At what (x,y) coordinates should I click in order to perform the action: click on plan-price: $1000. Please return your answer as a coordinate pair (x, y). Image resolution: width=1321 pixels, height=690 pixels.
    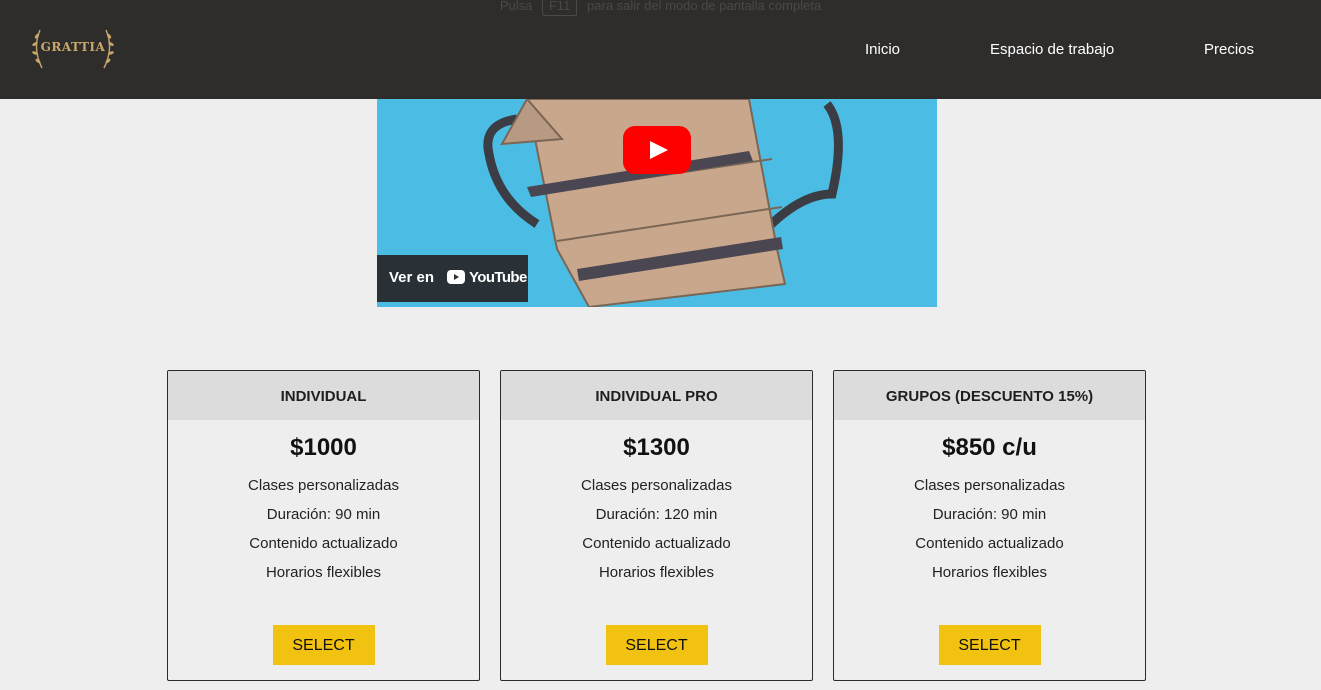
    Looking at the image, I should click on (323, 447).